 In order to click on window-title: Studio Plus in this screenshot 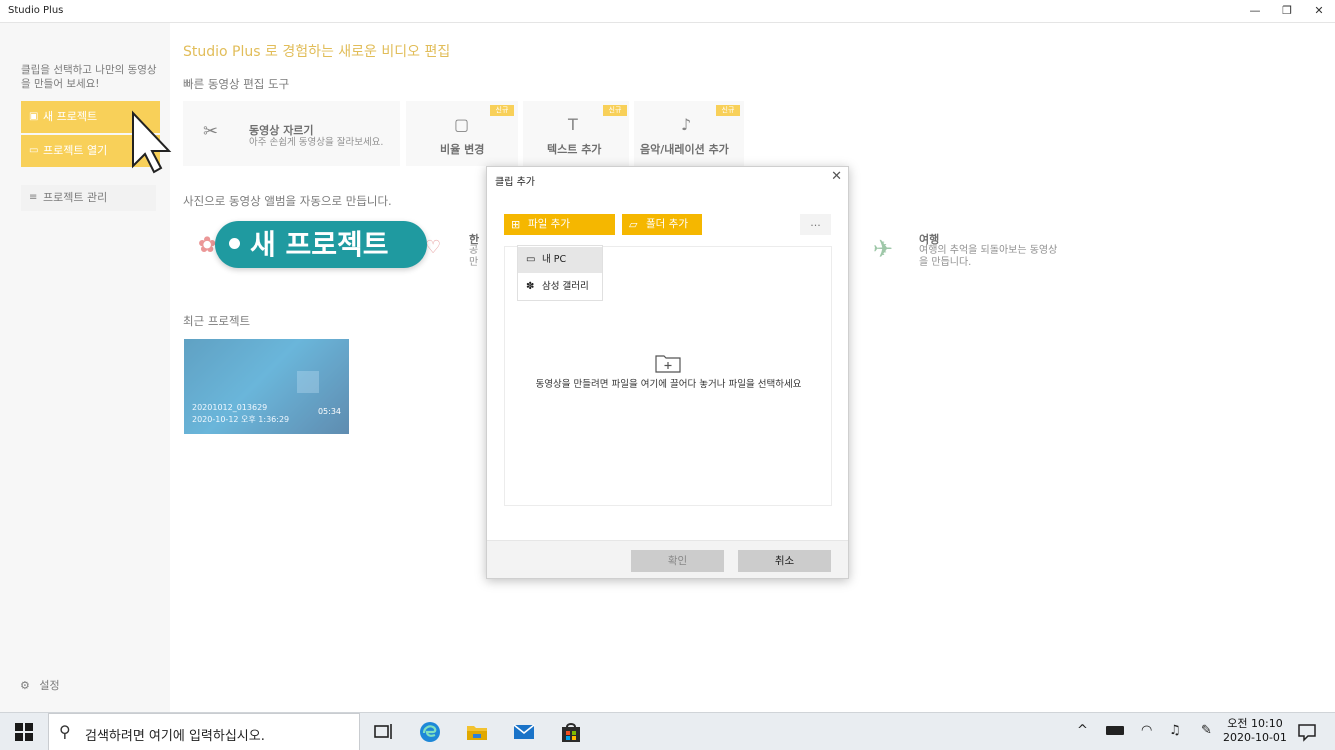, I will do `click(36, 10)`.